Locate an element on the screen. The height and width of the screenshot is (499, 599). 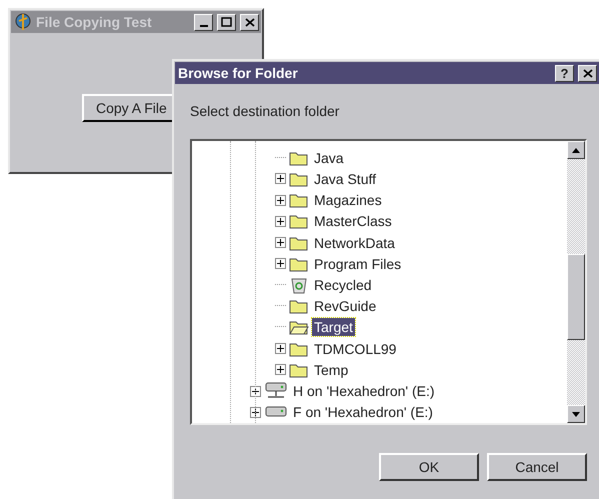
dialog-title: Browse for Folder is located at coordinates (238, 73).